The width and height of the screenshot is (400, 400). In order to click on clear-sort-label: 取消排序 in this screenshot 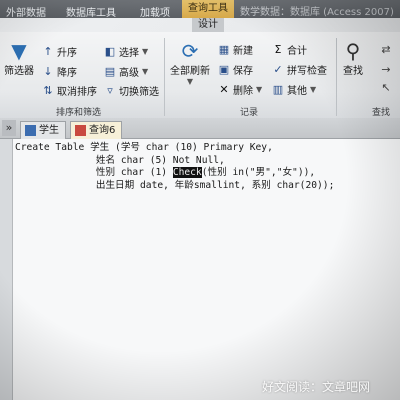, I will do `click(77, 92)`.